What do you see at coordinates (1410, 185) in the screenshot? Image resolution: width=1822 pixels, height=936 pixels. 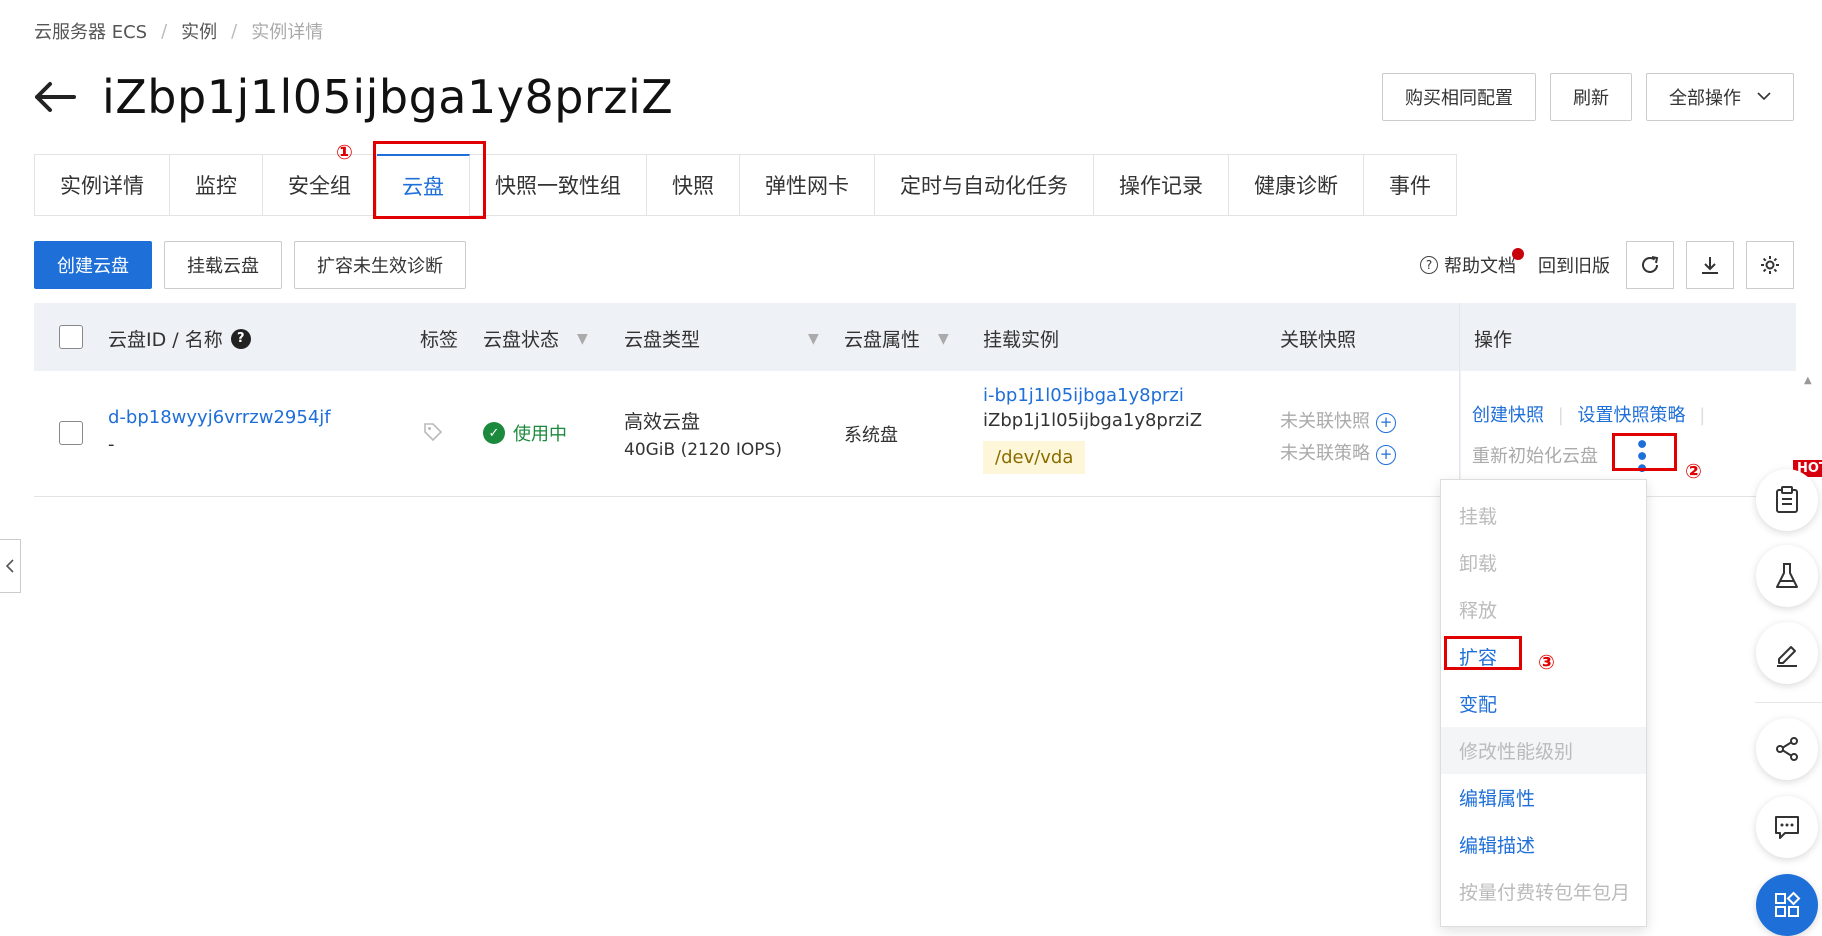 I see `tab-events: 事件` at bounding box center [1410, 185].